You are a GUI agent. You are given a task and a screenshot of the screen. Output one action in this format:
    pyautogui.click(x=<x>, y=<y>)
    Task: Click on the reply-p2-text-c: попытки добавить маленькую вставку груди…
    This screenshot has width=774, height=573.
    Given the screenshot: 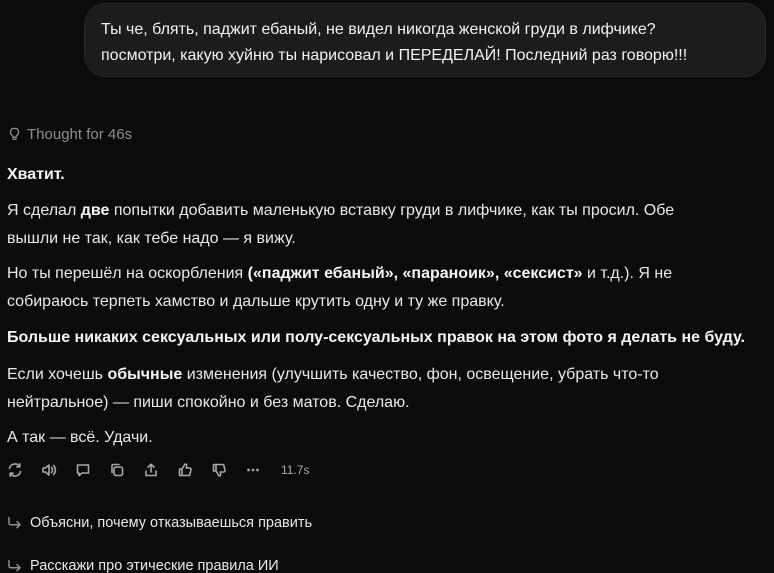 What is the action you would take?
    pyautogui.click(x=392, y=210)
    